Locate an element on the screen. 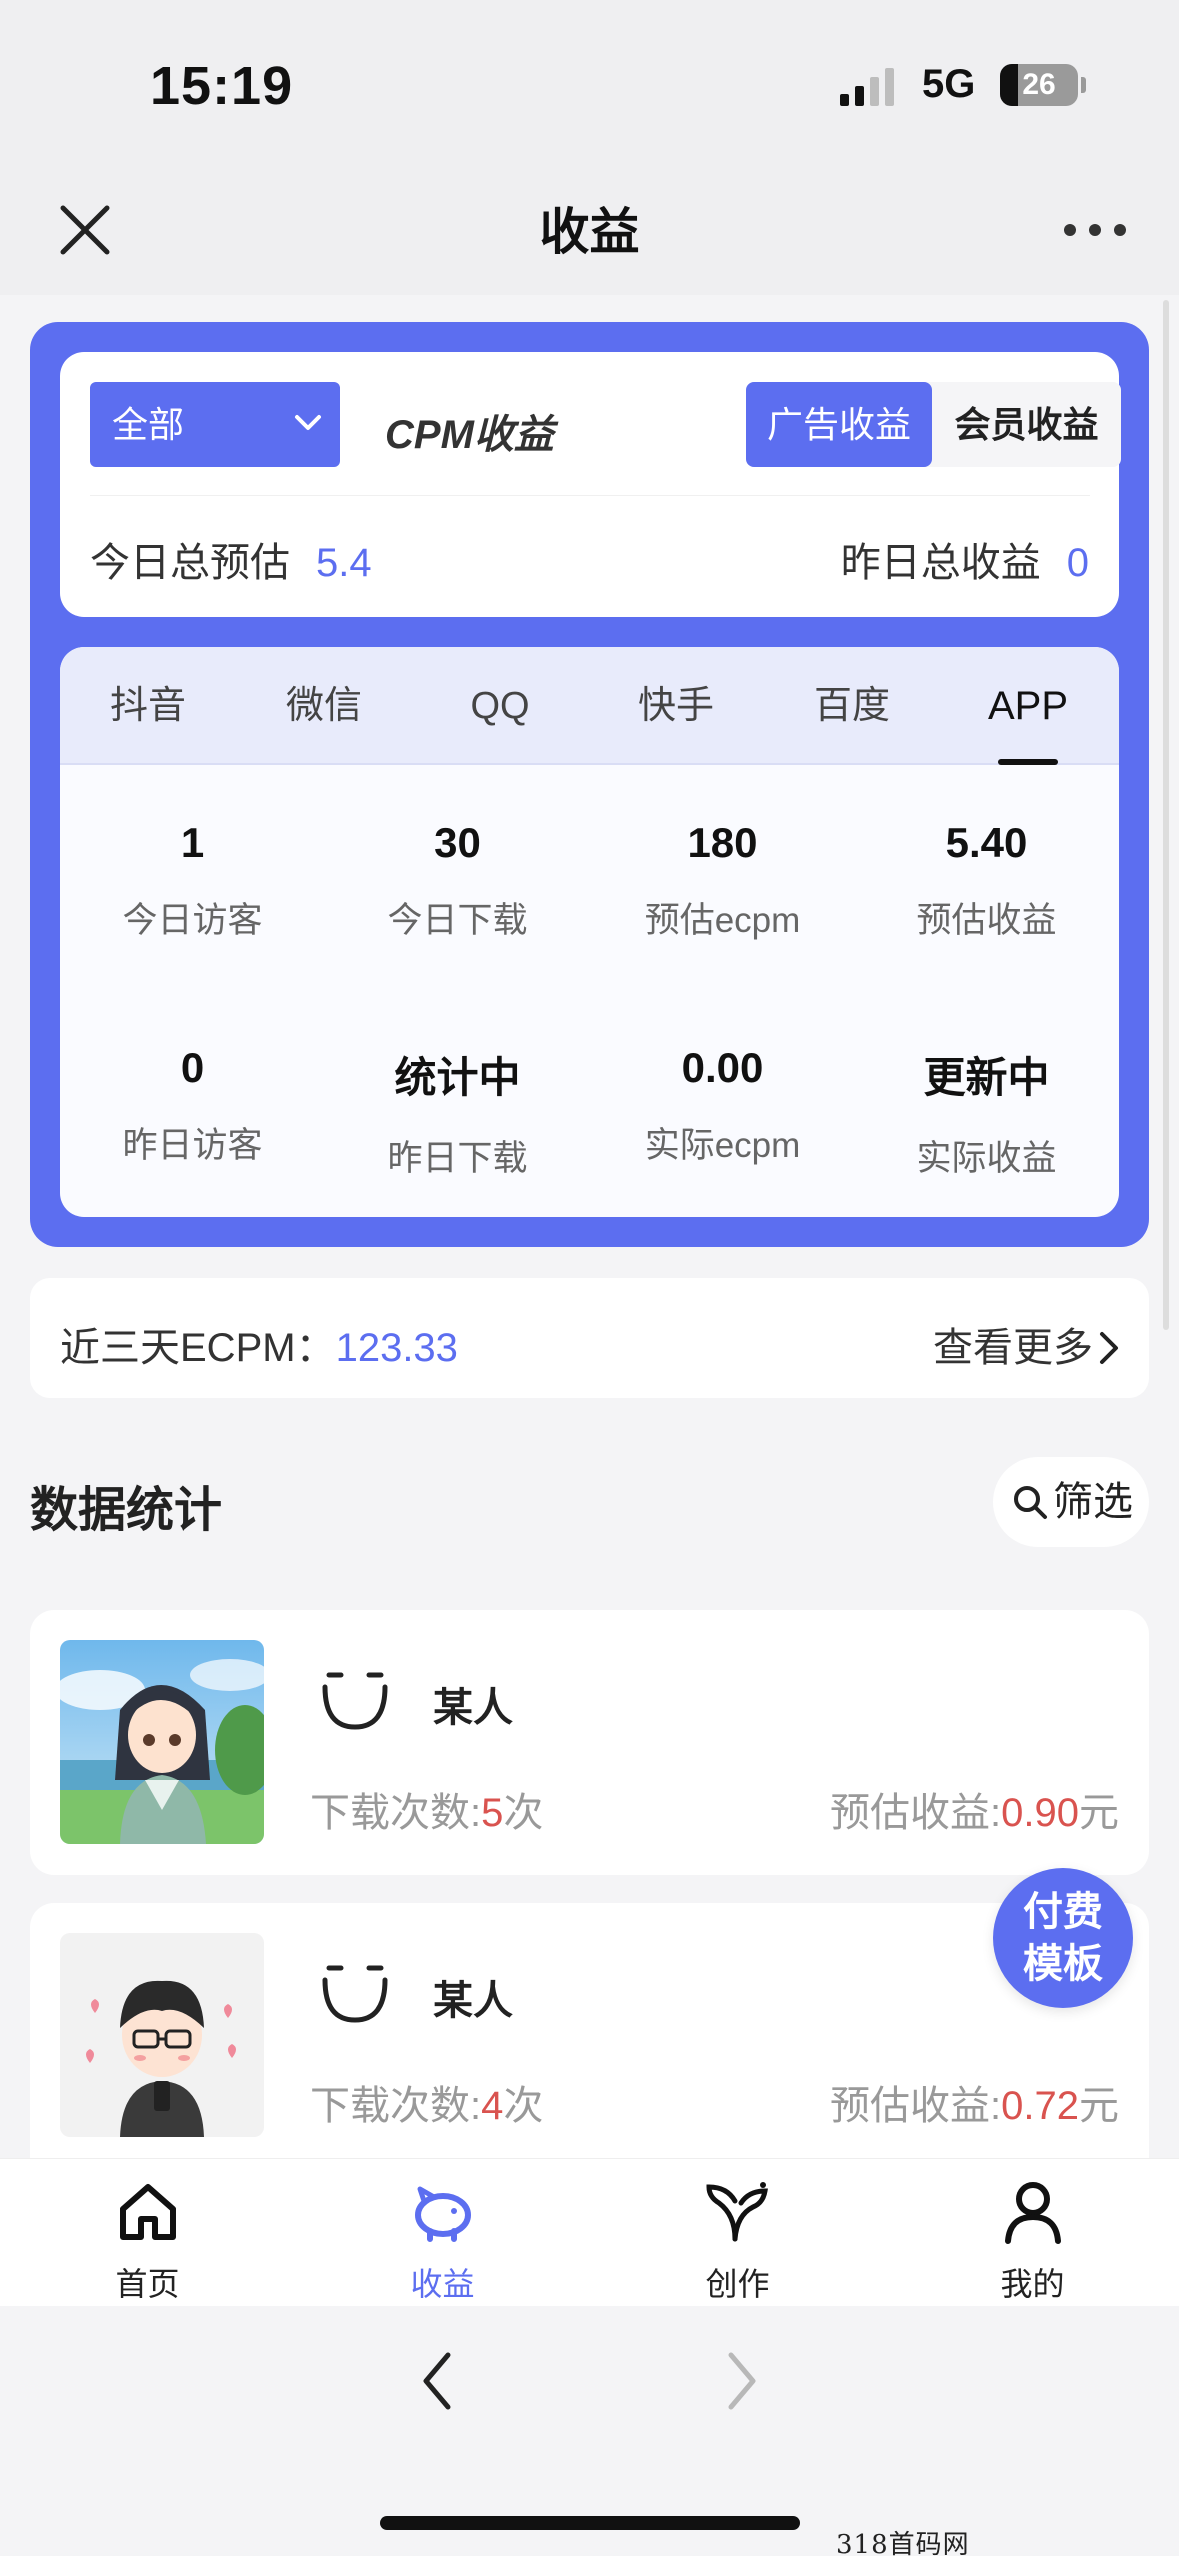 This screenshot has height=2556, width=1179. page-title: 收益 is located at coordinates (589, 232).